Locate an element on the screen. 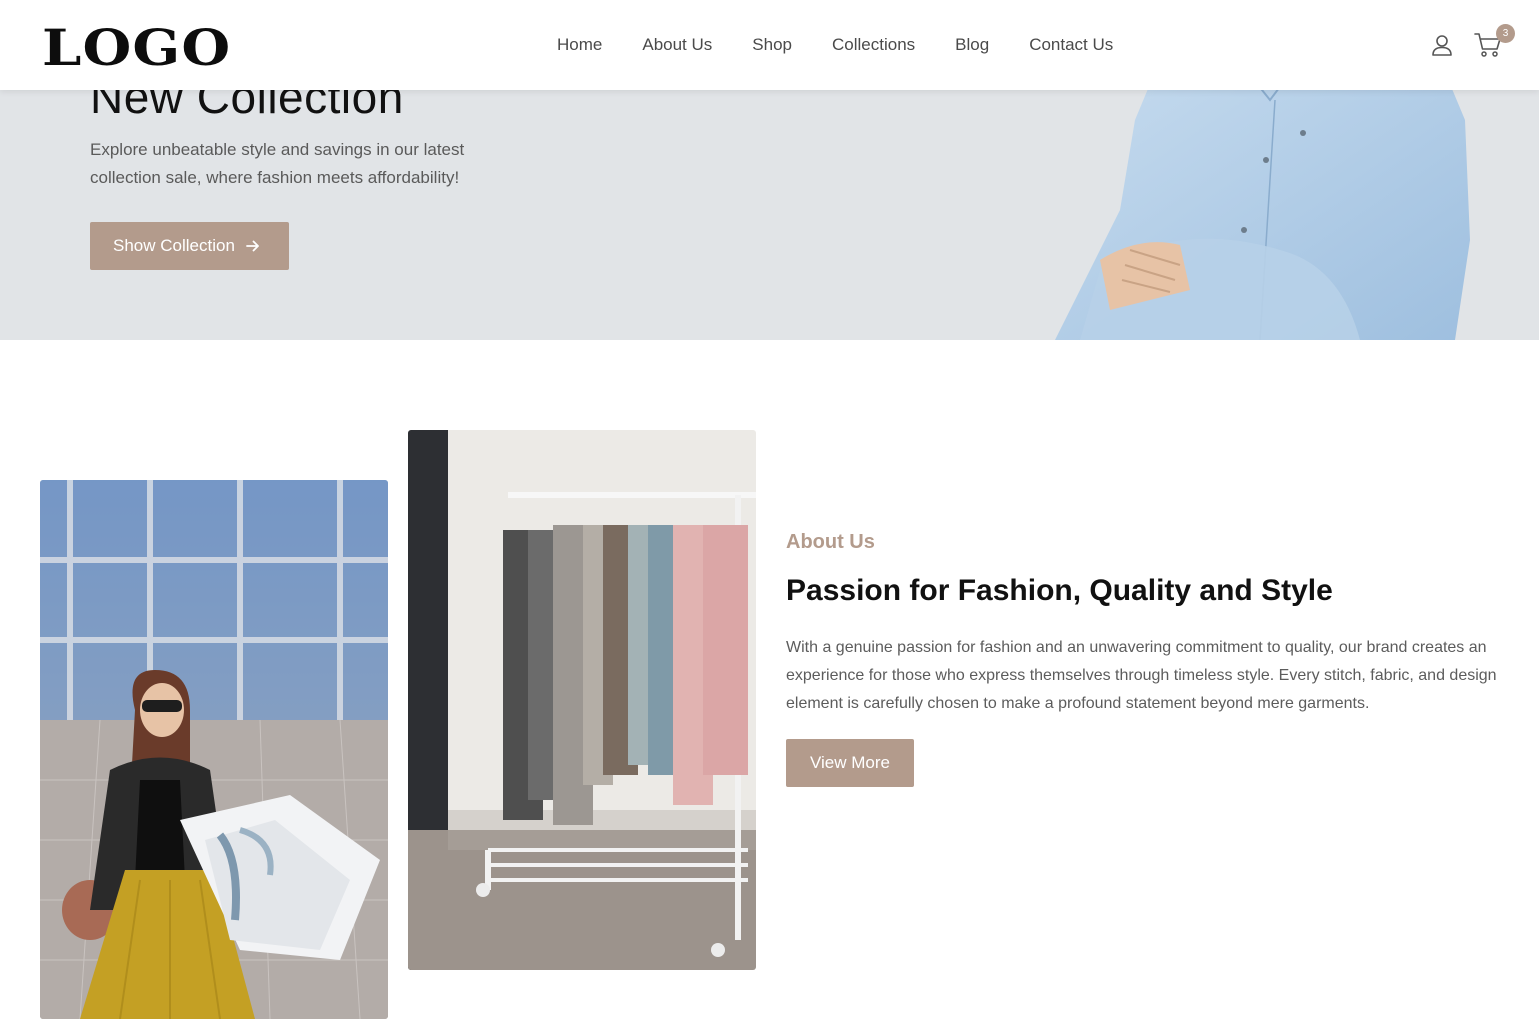 This screenshot has width=1539, height=1019. shopping-woman-image is located at coordinates (214, 749).